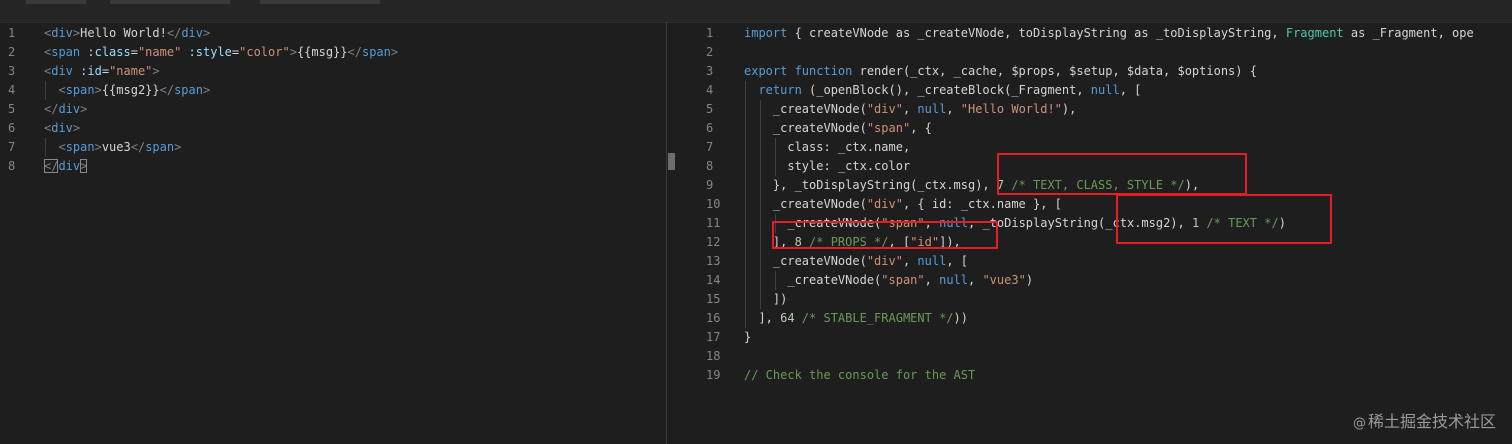 This screenshot has width=1512, height=444. What do you see at coordinates (1090, 299) in the screenshot?
I see `code-line: 15 ])` at bounding box center [1090, 299].